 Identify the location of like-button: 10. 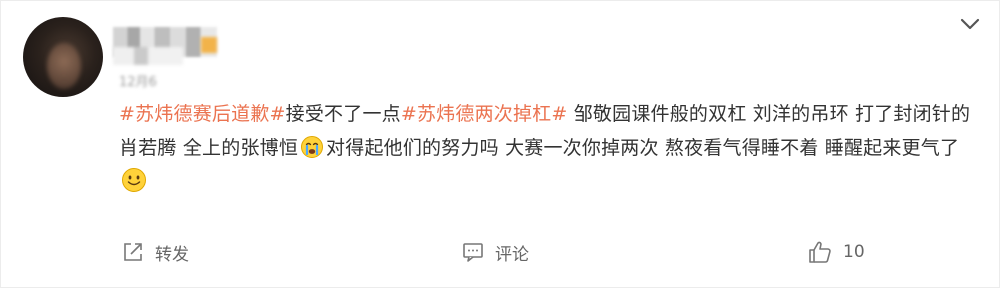
(836, 252).